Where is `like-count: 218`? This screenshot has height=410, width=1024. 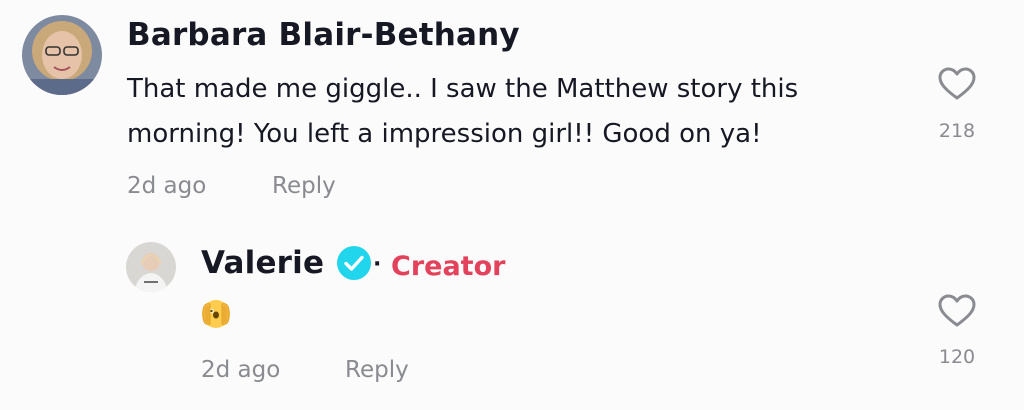
like-count: 218 is located at coordinates (957, 131).